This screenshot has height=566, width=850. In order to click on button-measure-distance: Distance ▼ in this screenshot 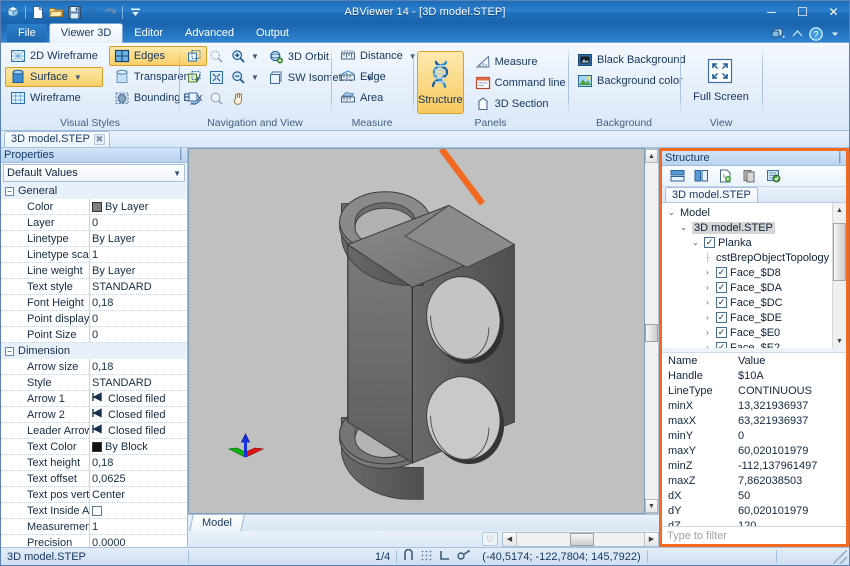, I will do `click(378, 56)`.